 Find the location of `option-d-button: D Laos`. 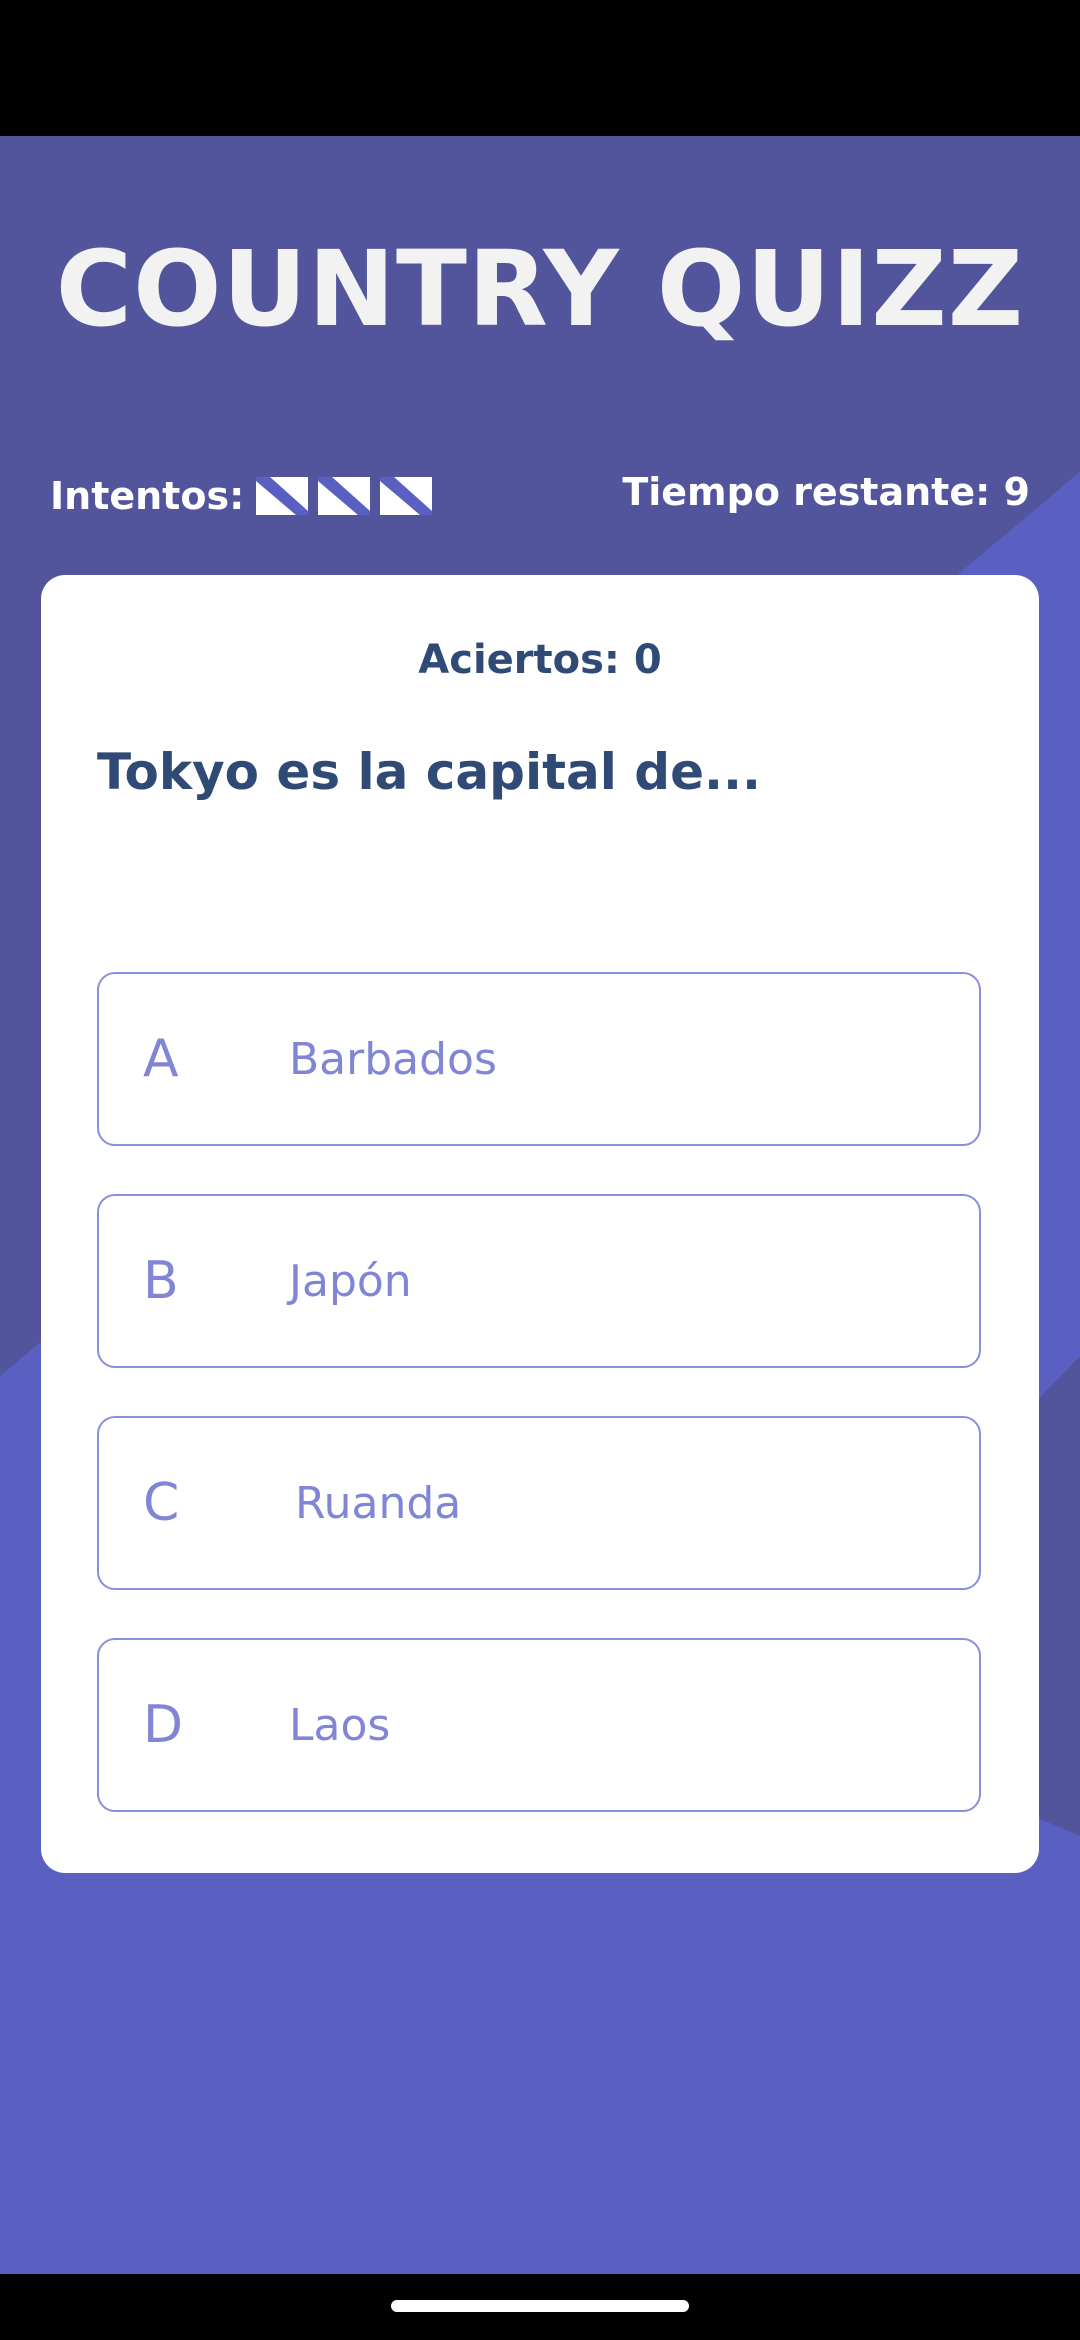

option-d-button: D Laos is located at coordinates (539, 1725).